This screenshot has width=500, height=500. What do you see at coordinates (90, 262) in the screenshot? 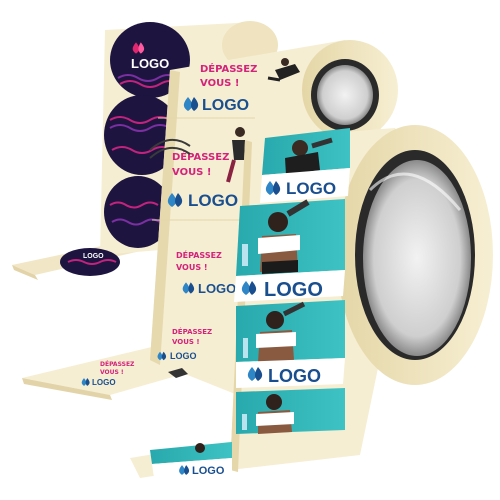
I see `round-sticker-4: LOGO` at bounding box center [90, 262].